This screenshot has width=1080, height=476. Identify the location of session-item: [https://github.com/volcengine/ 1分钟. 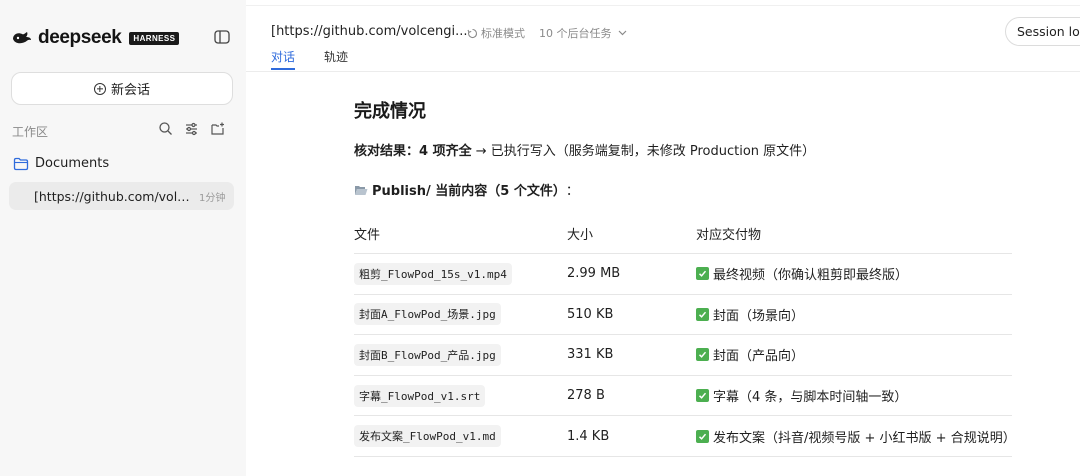
(121, 196).